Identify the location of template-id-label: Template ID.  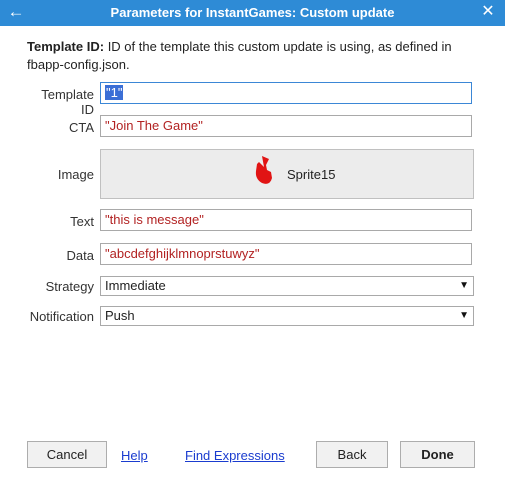
(67, 102).